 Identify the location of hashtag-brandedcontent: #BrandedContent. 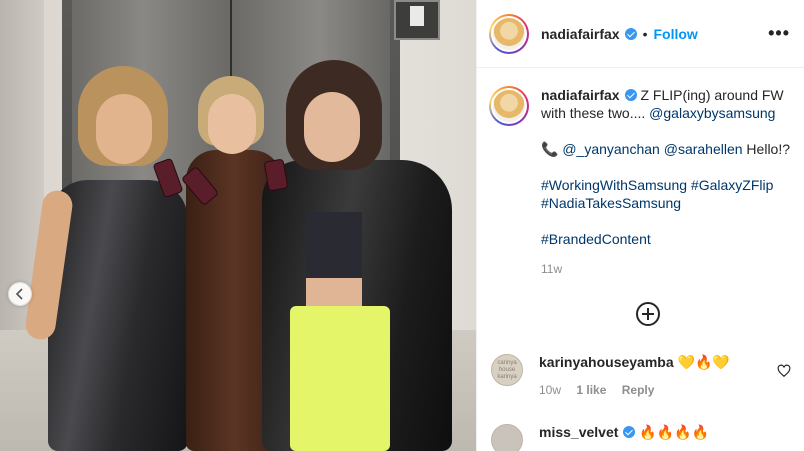
(596, 239).